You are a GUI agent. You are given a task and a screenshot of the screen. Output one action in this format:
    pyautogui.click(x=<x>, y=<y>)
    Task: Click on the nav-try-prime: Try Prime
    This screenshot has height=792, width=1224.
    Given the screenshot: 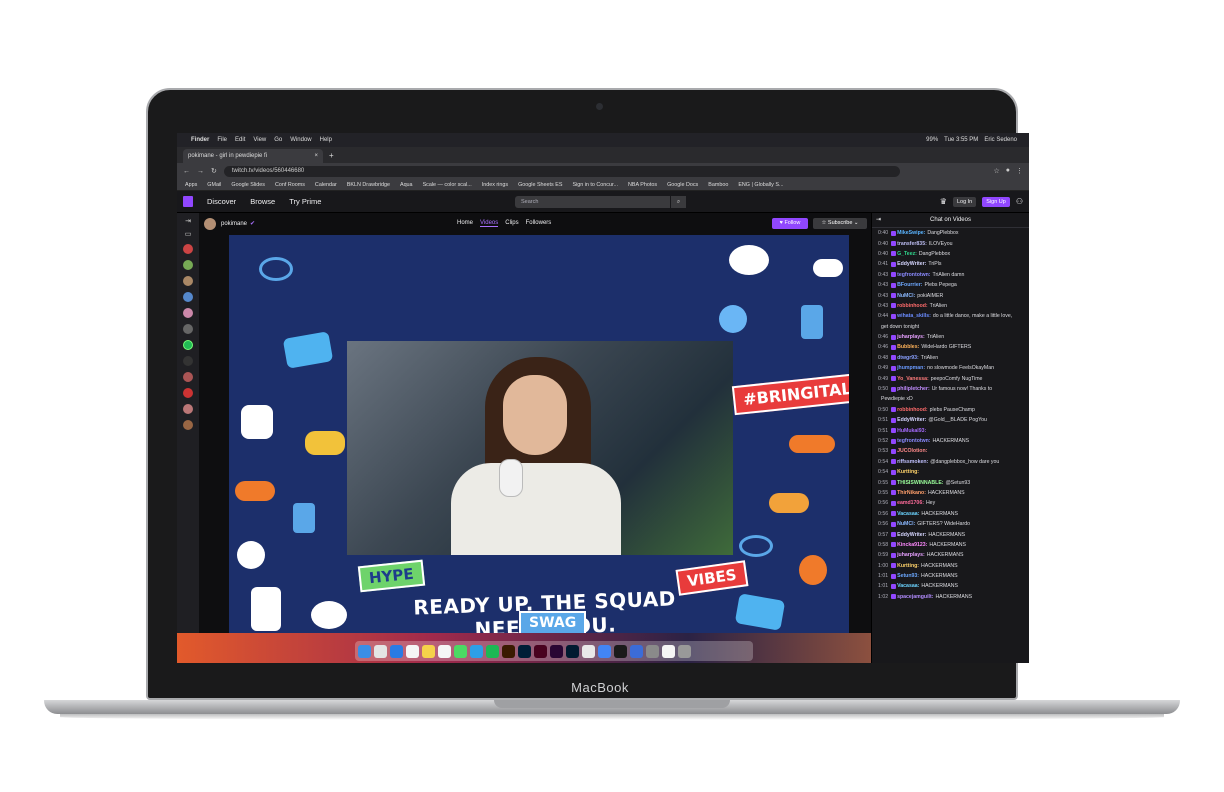 What is the action you would take?
    pyautogui.click(x=305, y=201)
    